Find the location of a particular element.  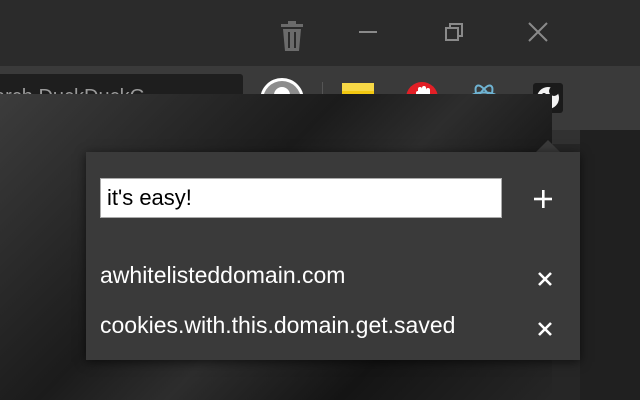

whitelisted-domain: awhitelisteddomain.com is located at coordinates (223, 275).